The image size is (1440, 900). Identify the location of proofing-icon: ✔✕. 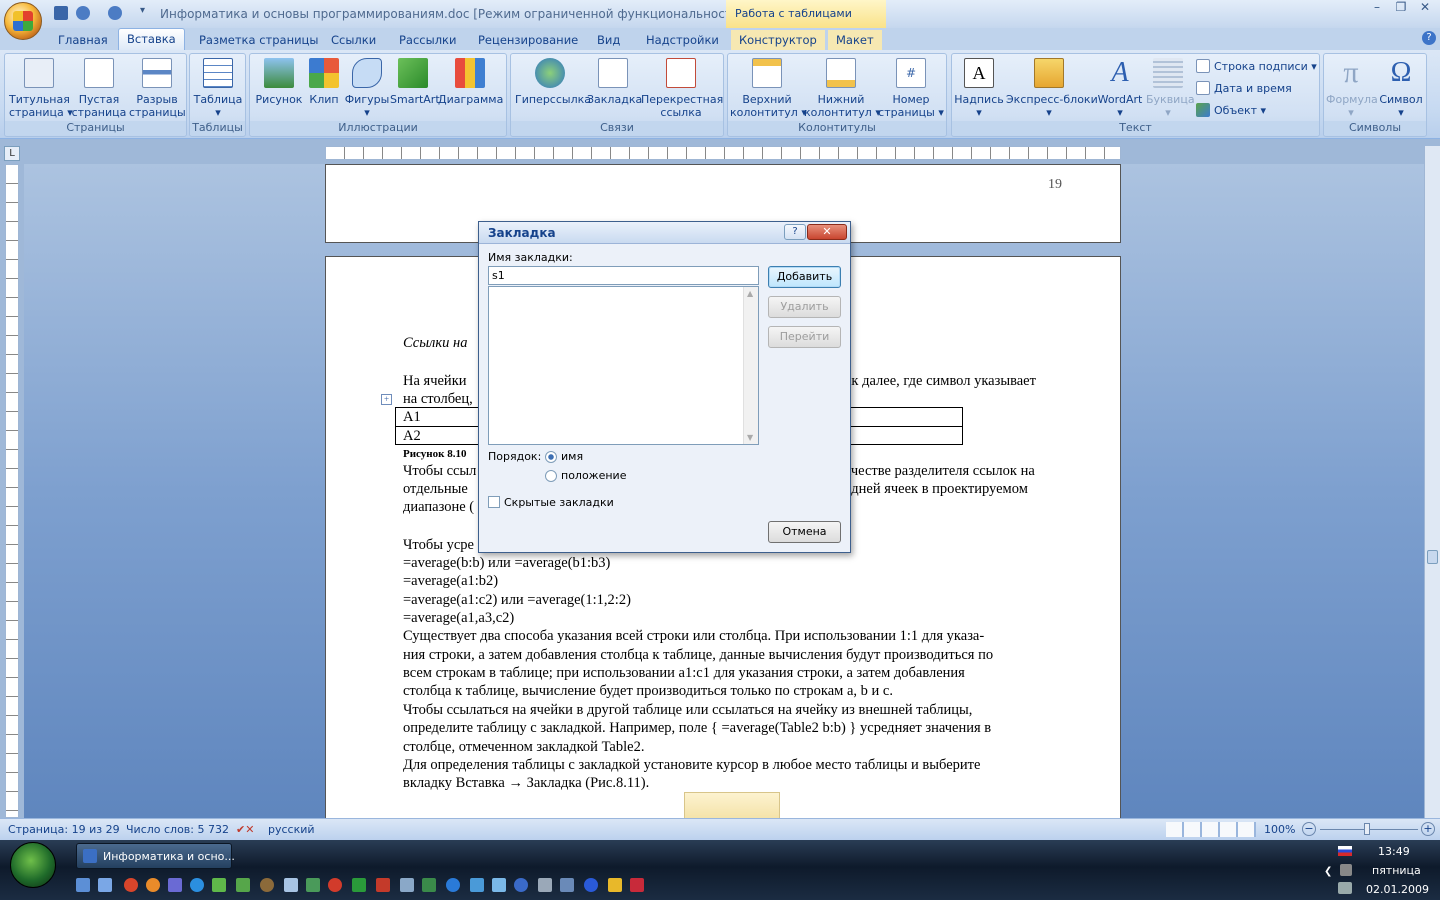
(245, 829).